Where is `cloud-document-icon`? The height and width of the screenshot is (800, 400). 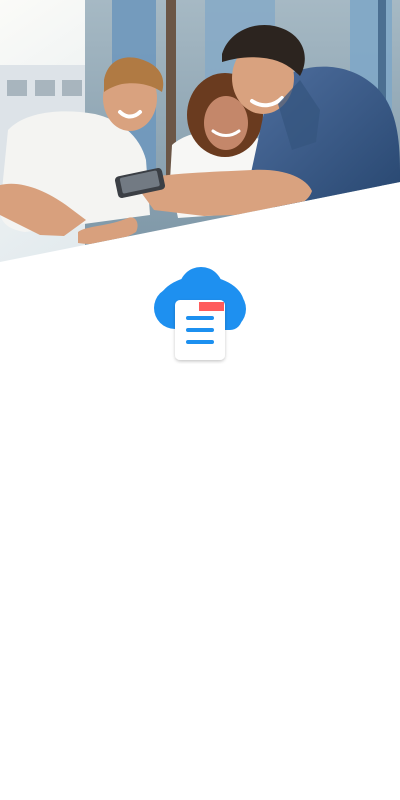
cloud-document-icon is located at coordinates (200, 313).